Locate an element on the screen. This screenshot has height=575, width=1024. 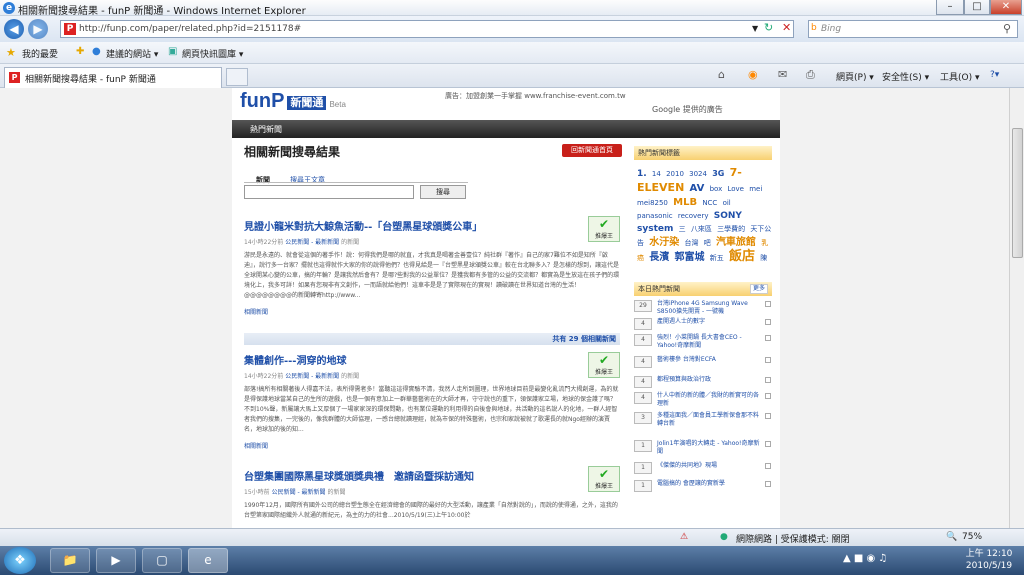
page-menu: 網頁(P) ▾ is located at coordinates (855, 76).